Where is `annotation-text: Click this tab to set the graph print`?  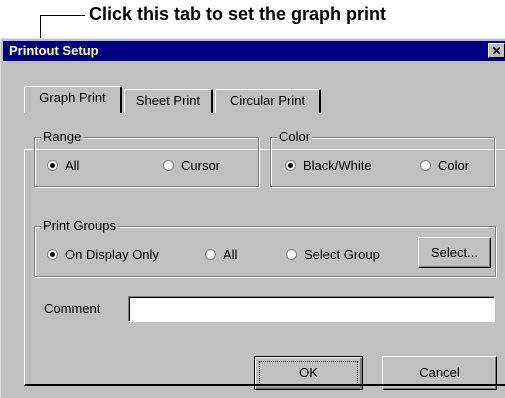
annotation-text: Click this tab to set the graph print is located at coordinates (238, 14).